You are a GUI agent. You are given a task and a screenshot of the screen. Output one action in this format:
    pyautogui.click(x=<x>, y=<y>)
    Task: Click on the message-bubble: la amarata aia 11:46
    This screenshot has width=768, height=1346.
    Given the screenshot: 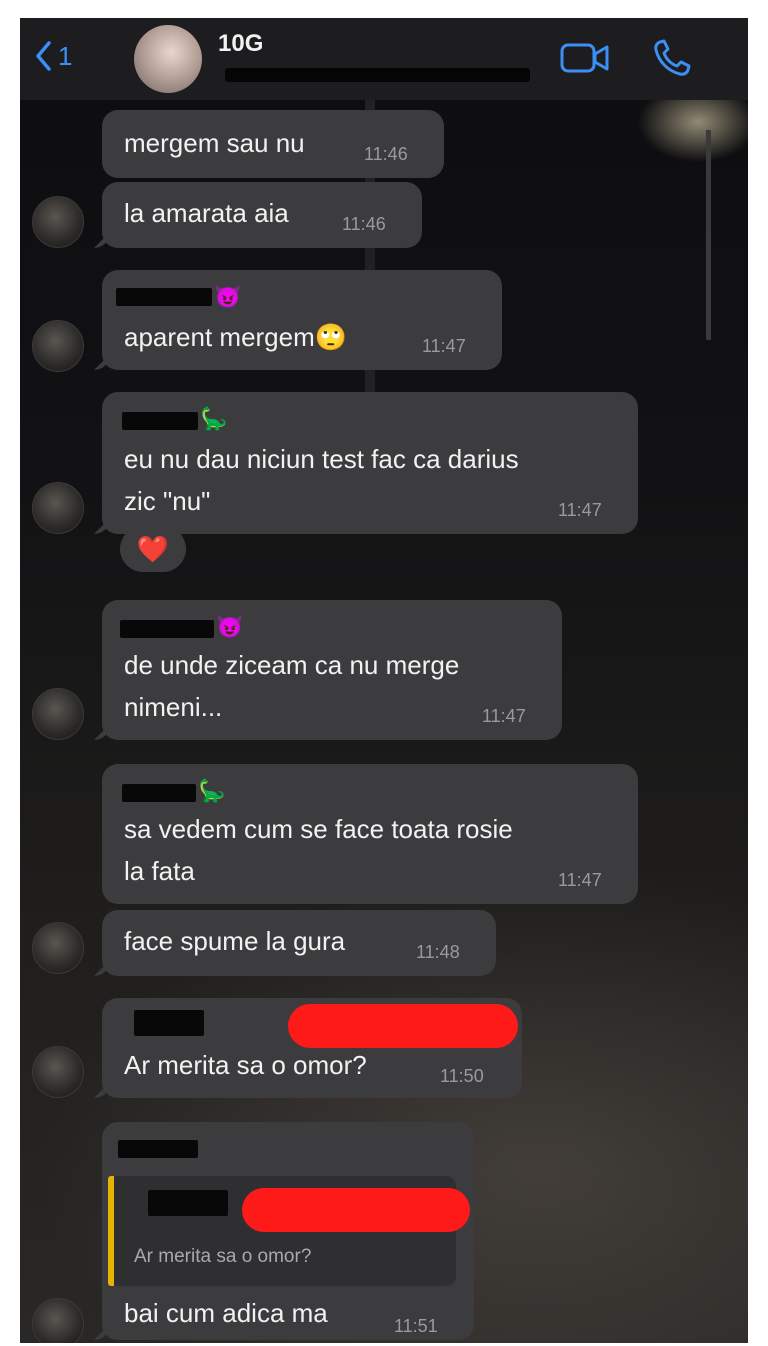 What is the action you would take?
    pyautogui.click(x=258, y=215)
    